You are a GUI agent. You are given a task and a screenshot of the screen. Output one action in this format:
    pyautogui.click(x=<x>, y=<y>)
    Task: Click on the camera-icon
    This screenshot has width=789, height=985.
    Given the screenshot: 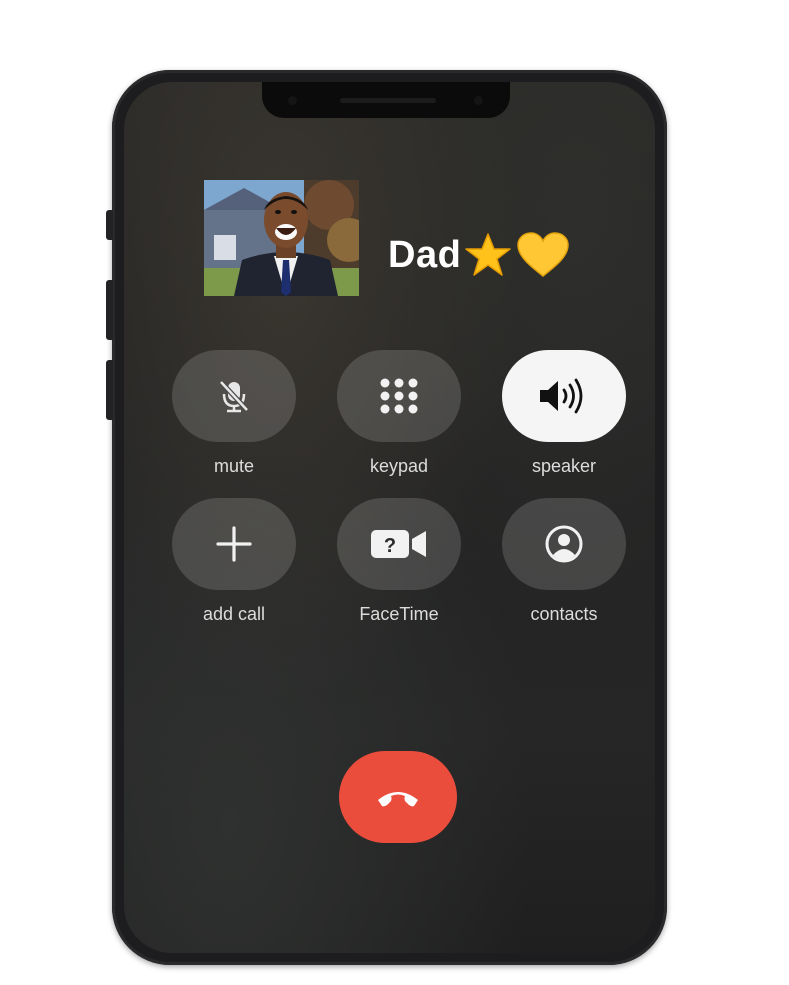 What is the action you would take?
    pyautogui.click(x=292, y=100)
    